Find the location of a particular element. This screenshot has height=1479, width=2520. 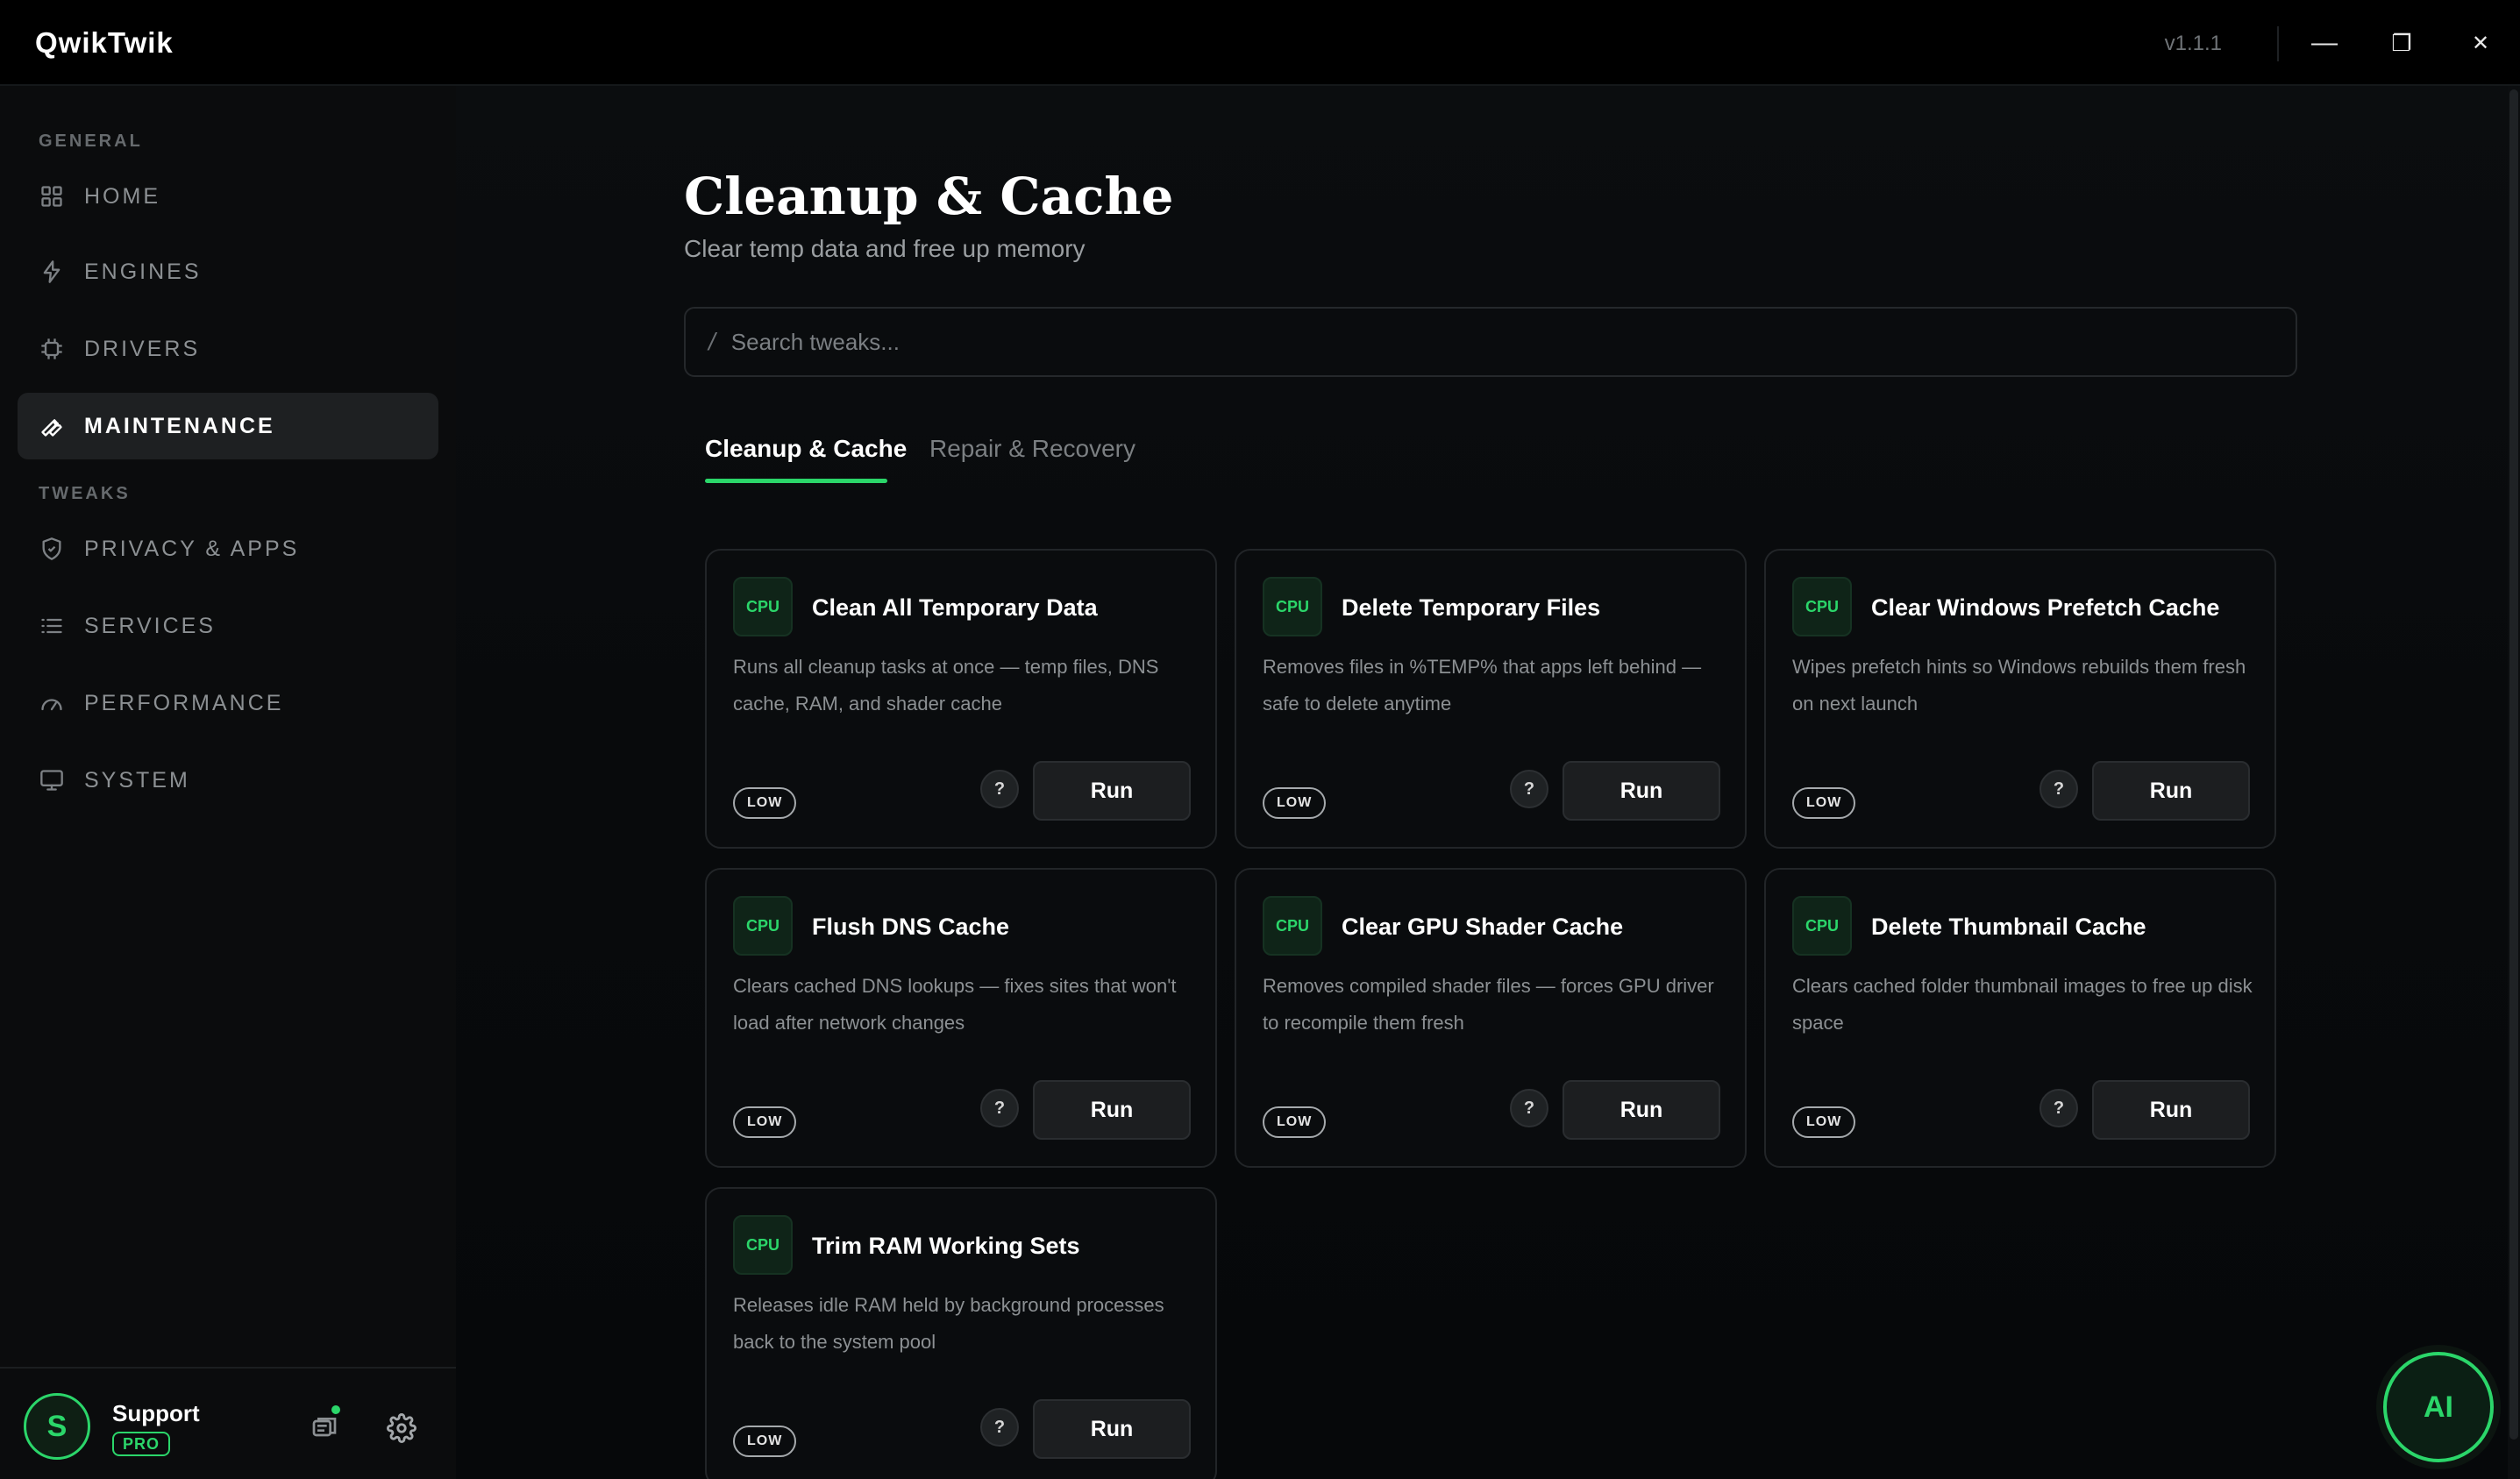

sidebar-item-label: SERVICES is located at coordinates (150, 625).